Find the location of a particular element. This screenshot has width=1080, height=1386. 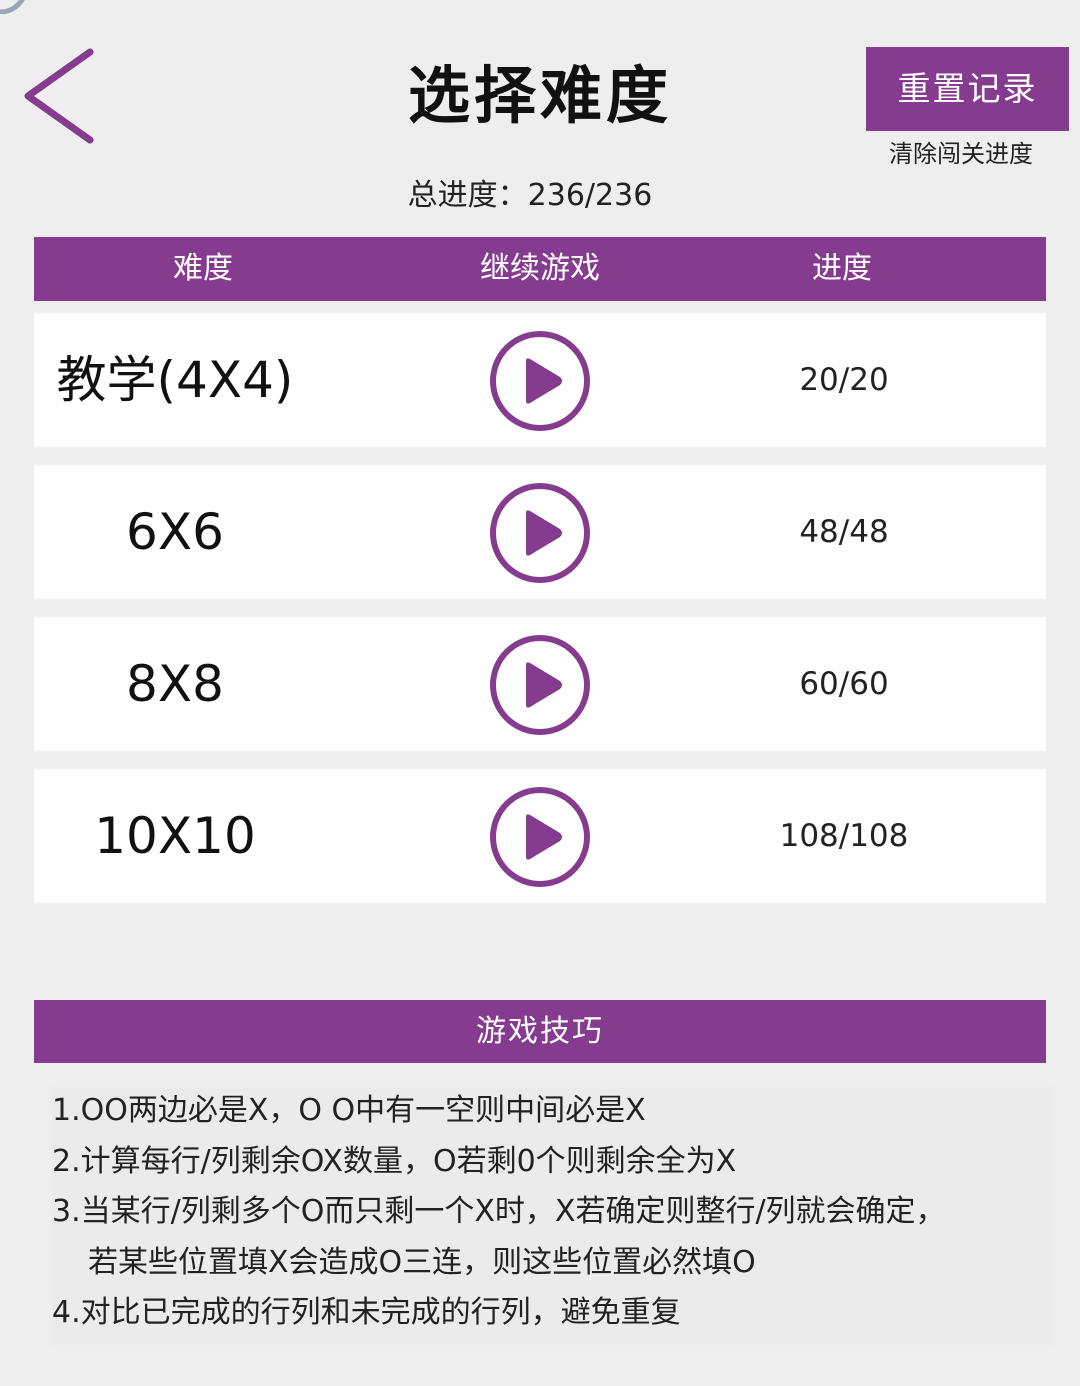

play-button-10x10 is located at coordinates (540, 837).